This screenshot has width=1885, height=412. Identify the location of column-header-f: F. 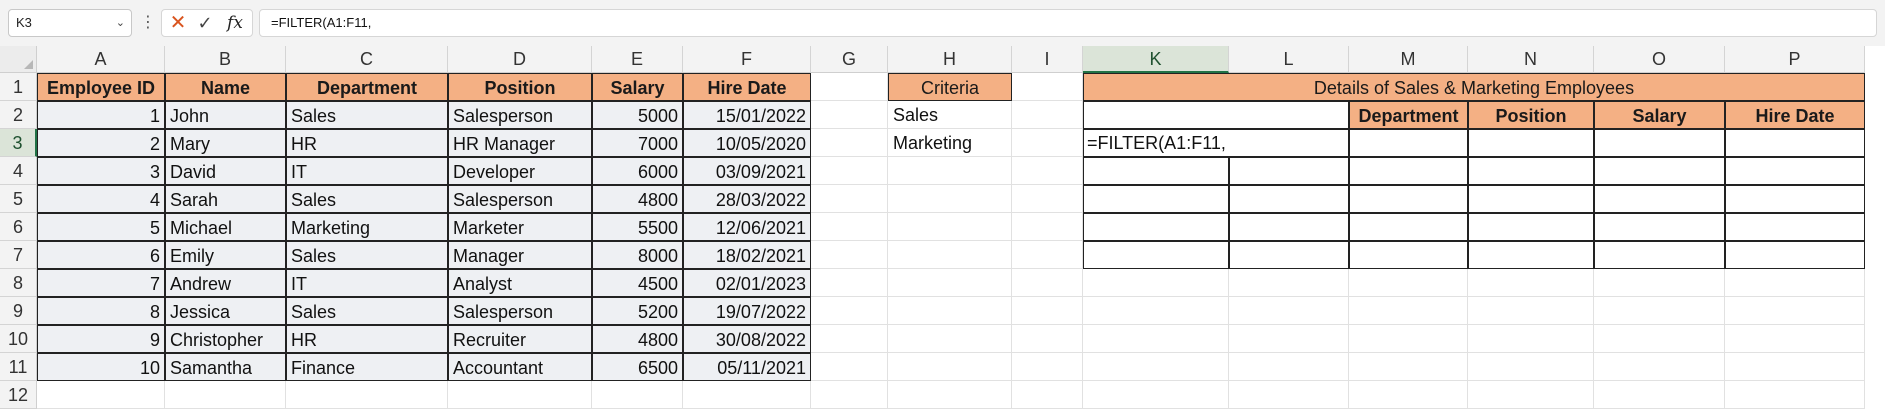
(747, 59).